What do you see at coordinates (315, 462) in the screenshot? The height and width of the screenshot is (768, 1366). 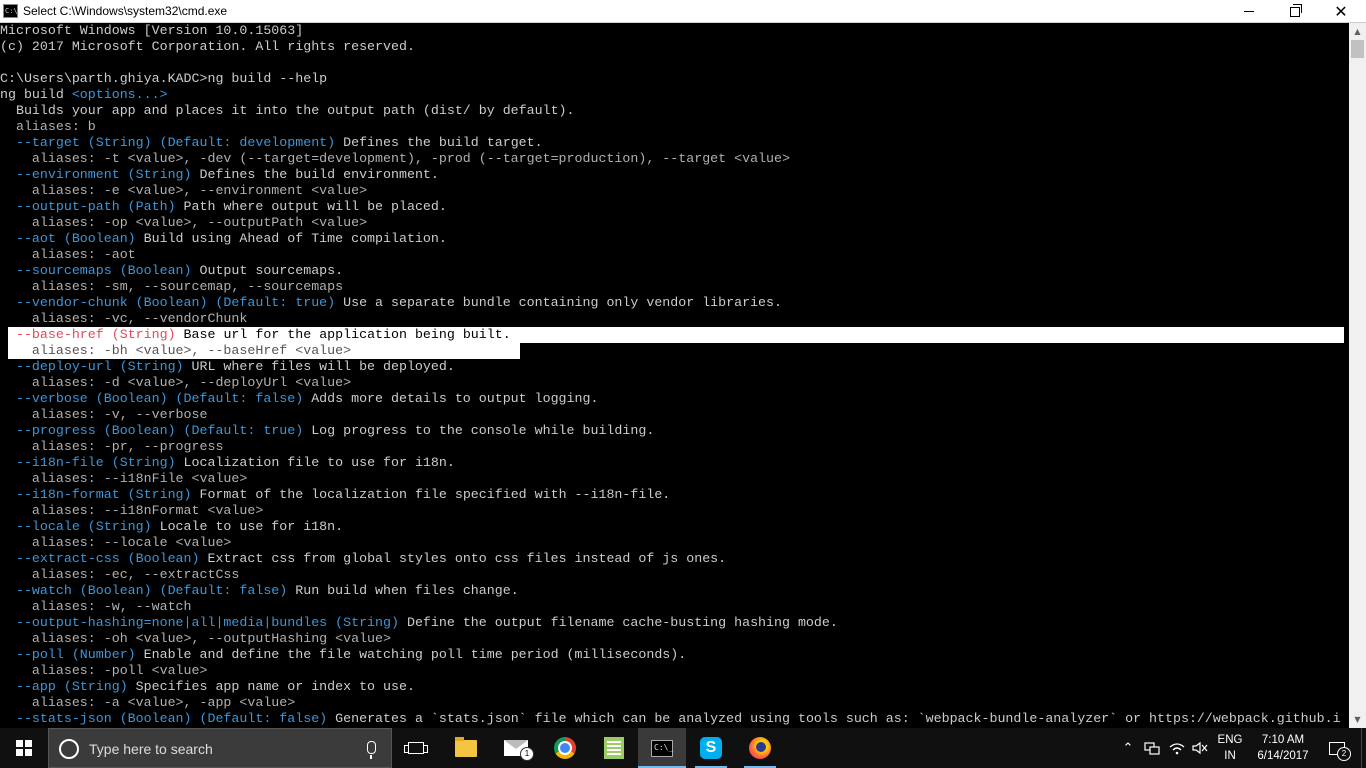 I see `console-text-segment: Localization file to use for i18n.` at bounding box center [315, 462].